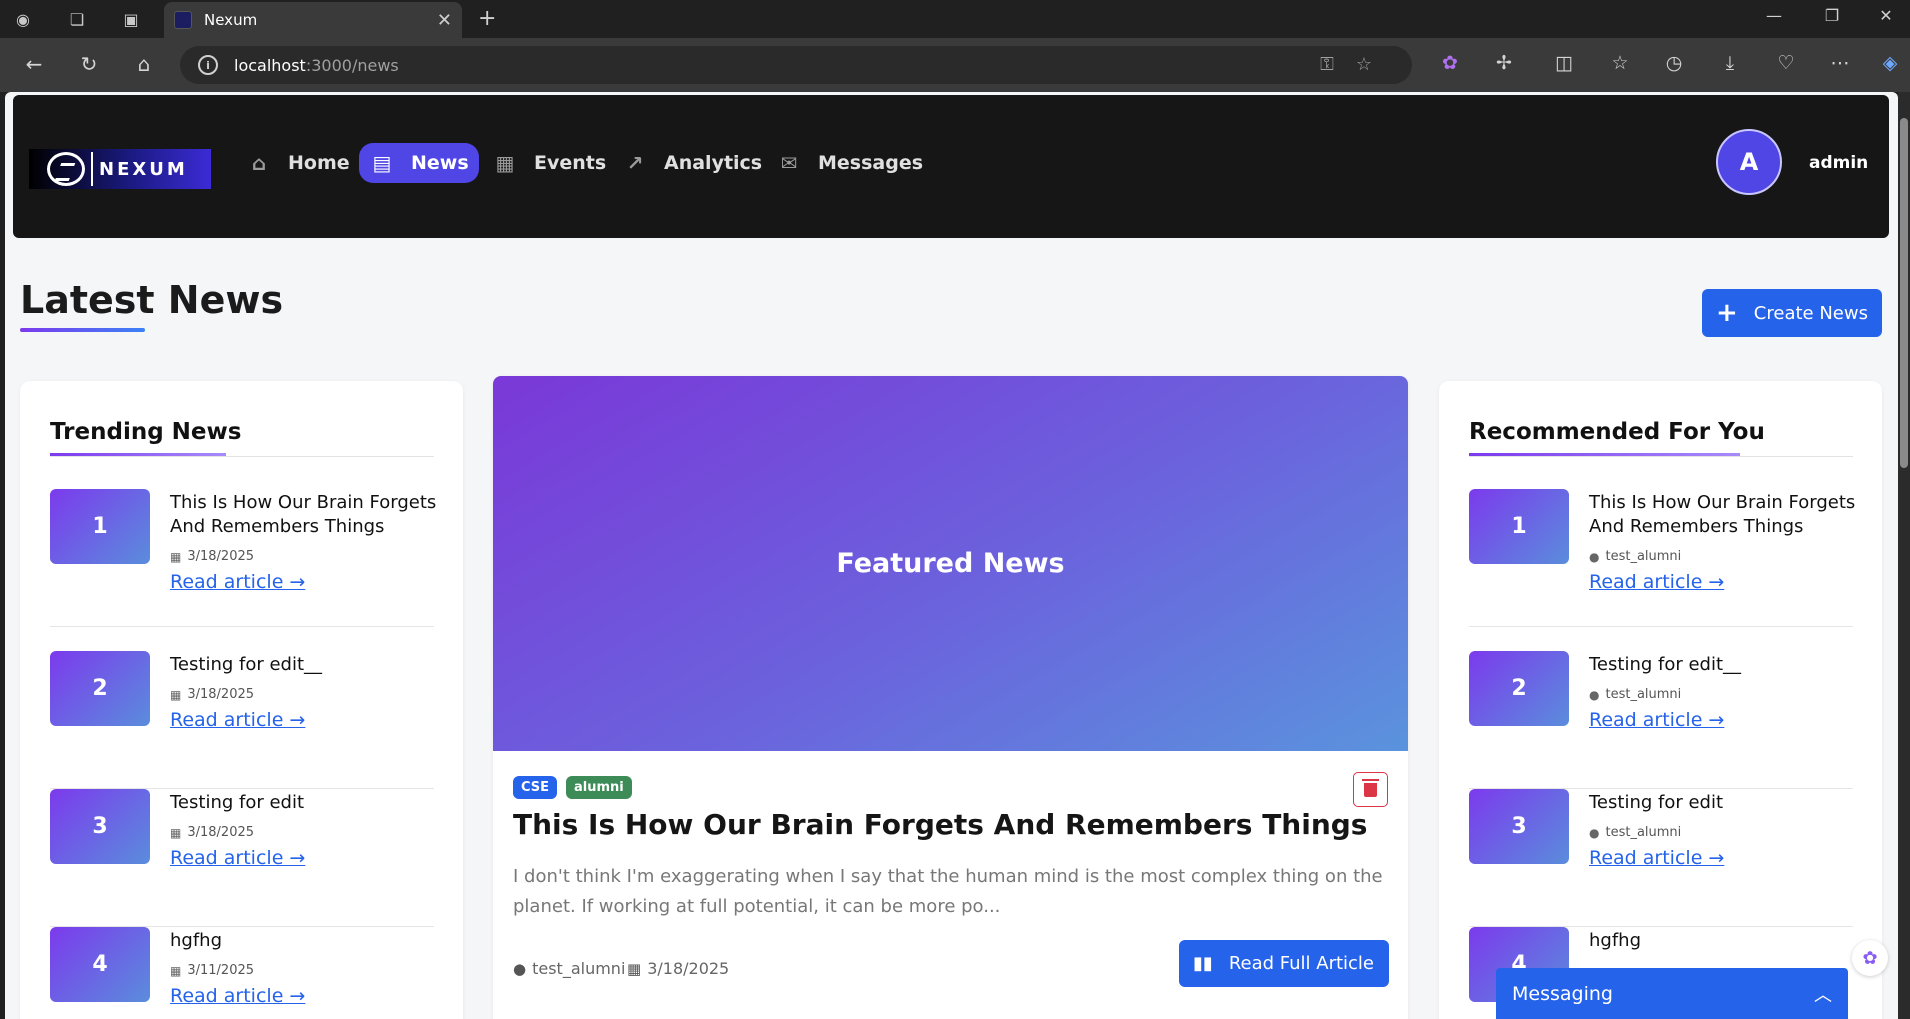 The width and height of the screenshot is (1910, 1019). Describe the element at coordinates (1357, 64) in the screenshot. I see `address-bar-actions: ⚿☆` at that location.